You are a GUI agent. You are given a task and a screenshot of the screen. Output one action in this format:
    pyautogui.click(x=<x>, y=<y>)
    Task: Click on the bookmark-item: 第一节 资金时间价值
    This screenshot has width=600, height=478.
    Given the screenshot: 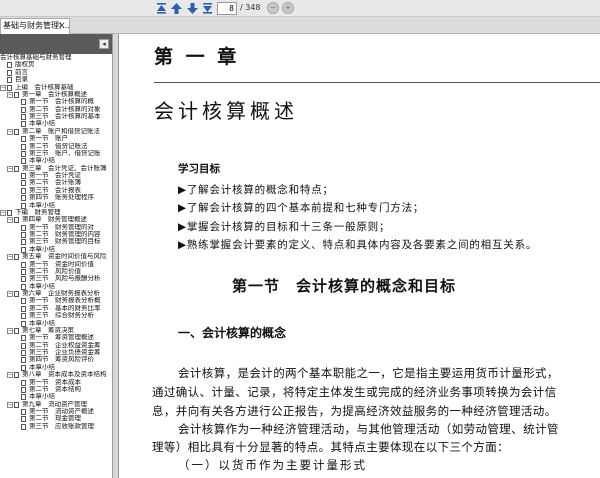 What is the action you would take?
    pyautogui.click(x=56, y=264)
    